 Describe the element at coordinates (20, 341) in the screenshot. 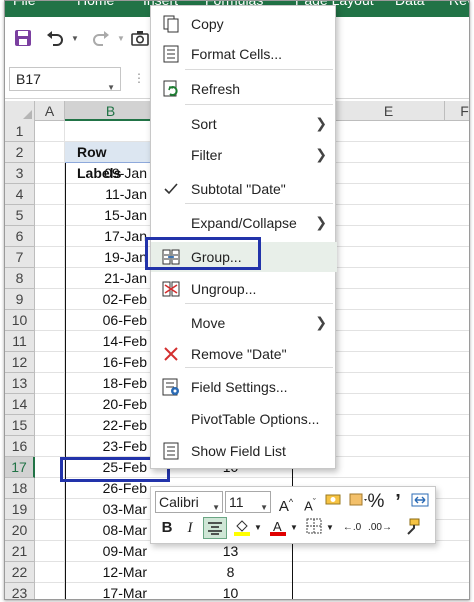

I see `row-header: 11` at that location.